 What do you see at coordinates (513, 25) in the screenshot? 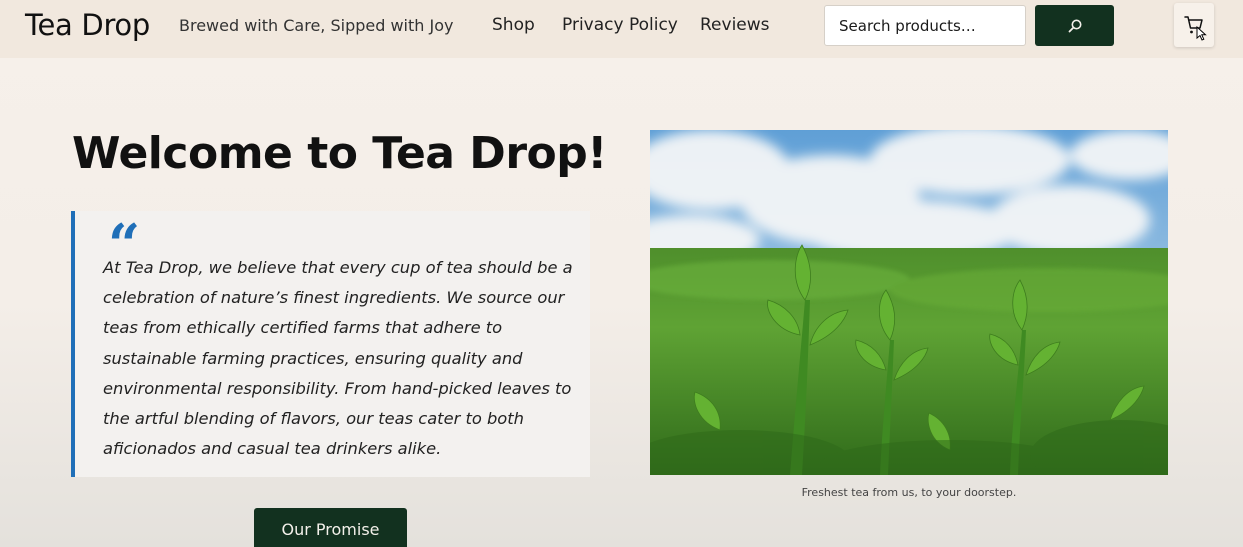
I see `nav-shop: Shop` at bounding box center [513, 25].